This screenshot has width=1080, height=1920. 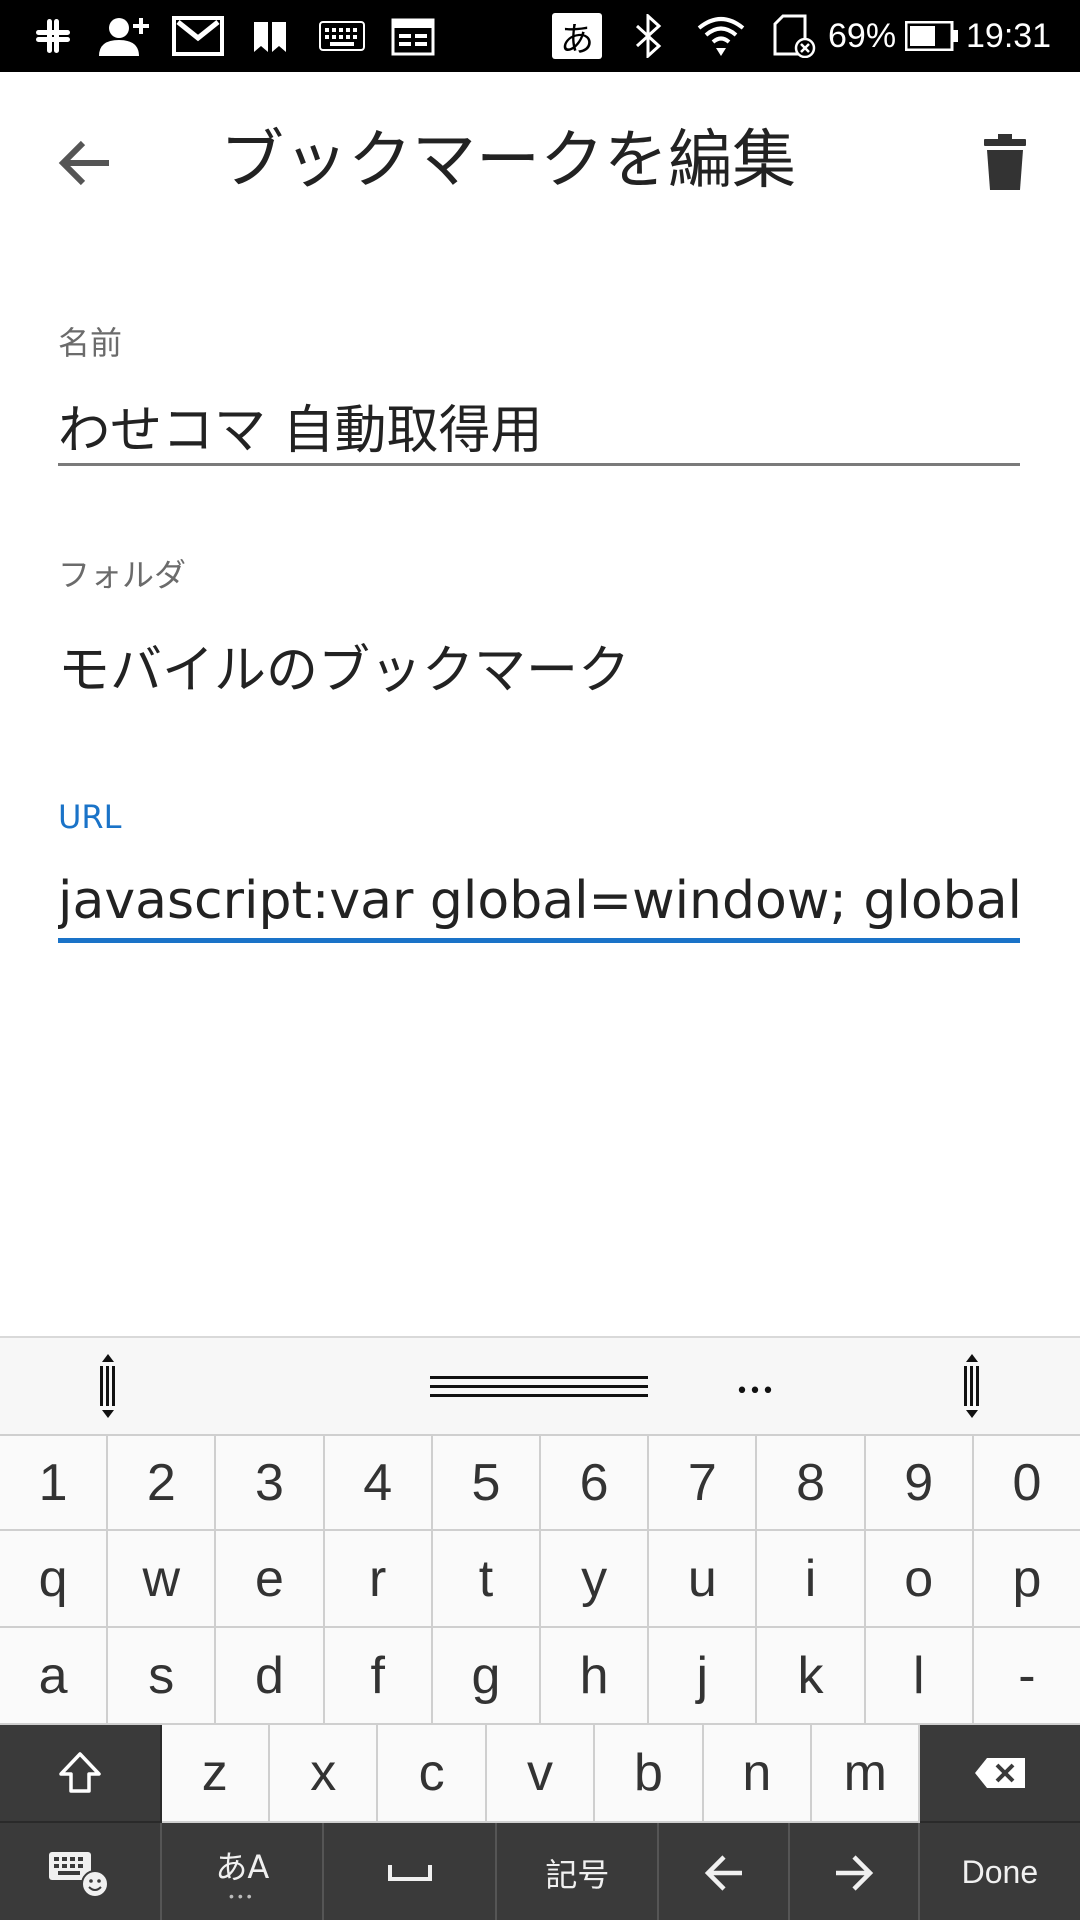 What do you see at coordinates (487, 1579) in the screenshot?
I see `key-t: t` at bounding box center [487, 1579].